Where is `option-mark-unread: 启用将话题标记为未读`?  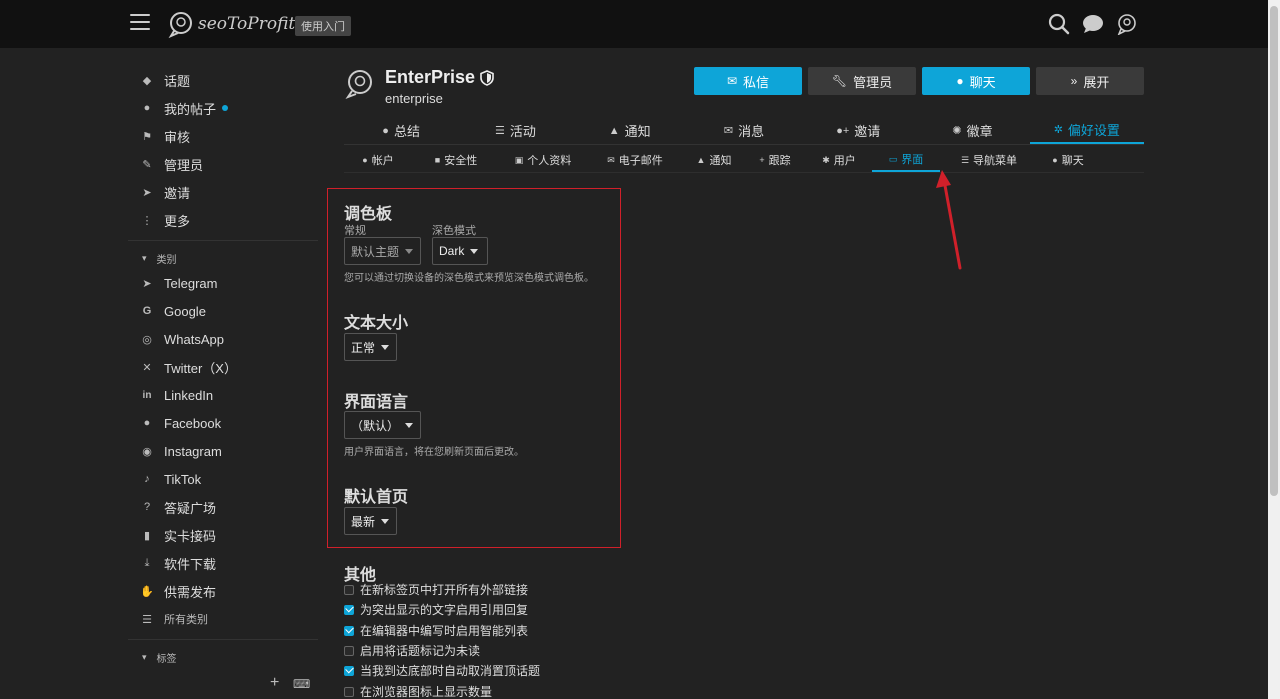 option-mark-unread: 启用将话题标记为未读 is located at coordinates (412, 650).